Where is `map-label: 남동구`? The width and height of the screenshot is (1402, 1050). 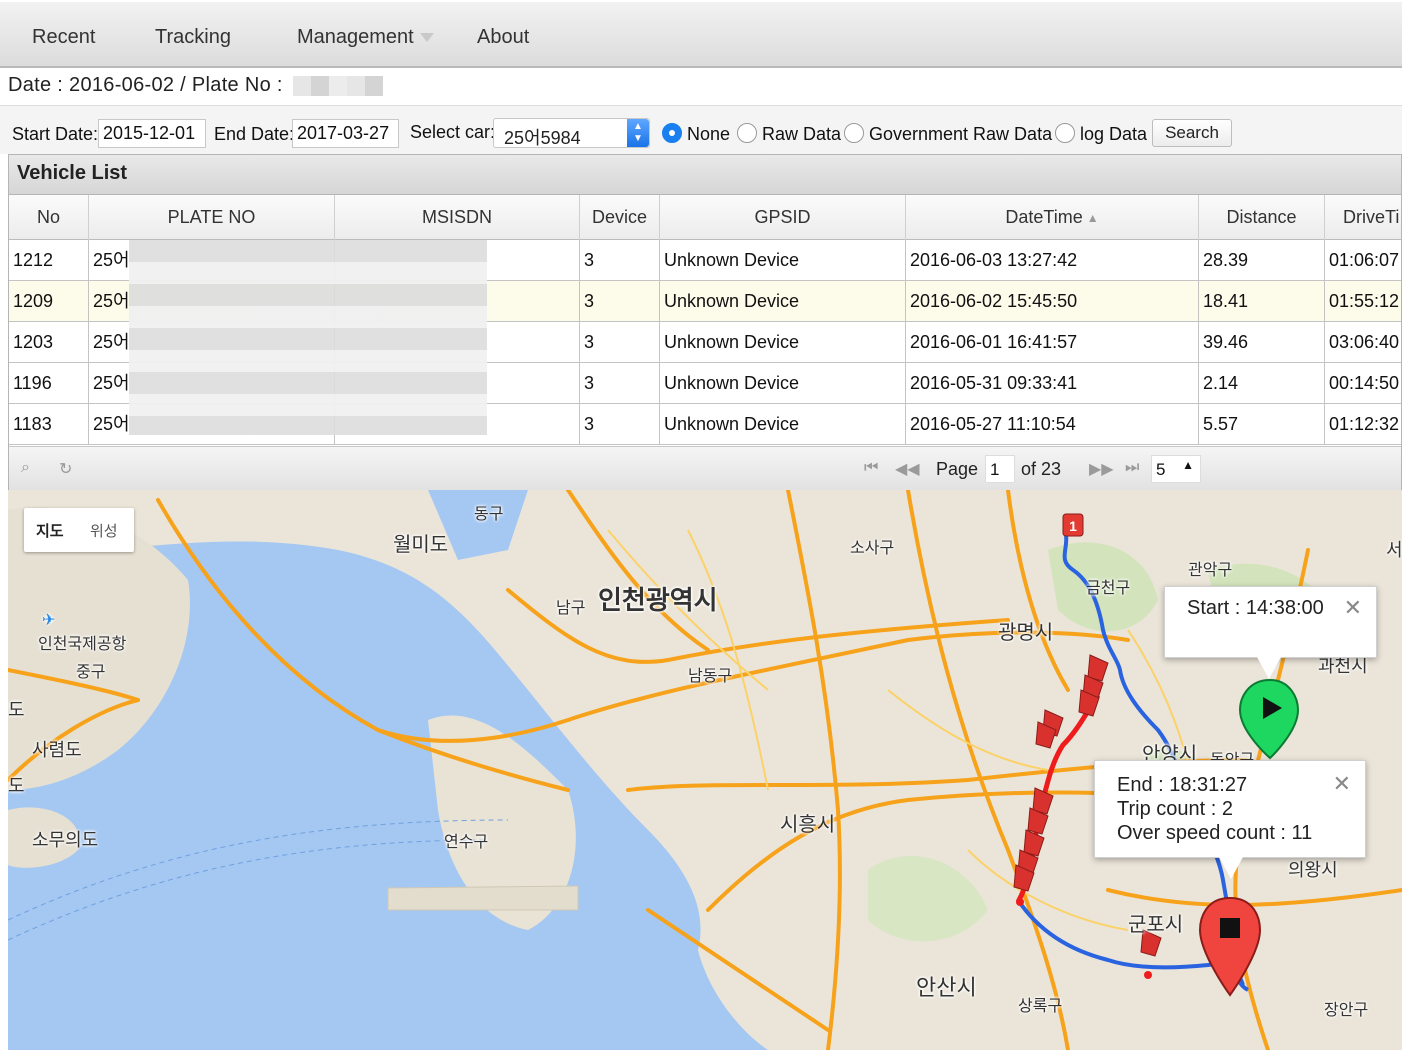 map-label: 남동구 is located at coordinates (710, 675).